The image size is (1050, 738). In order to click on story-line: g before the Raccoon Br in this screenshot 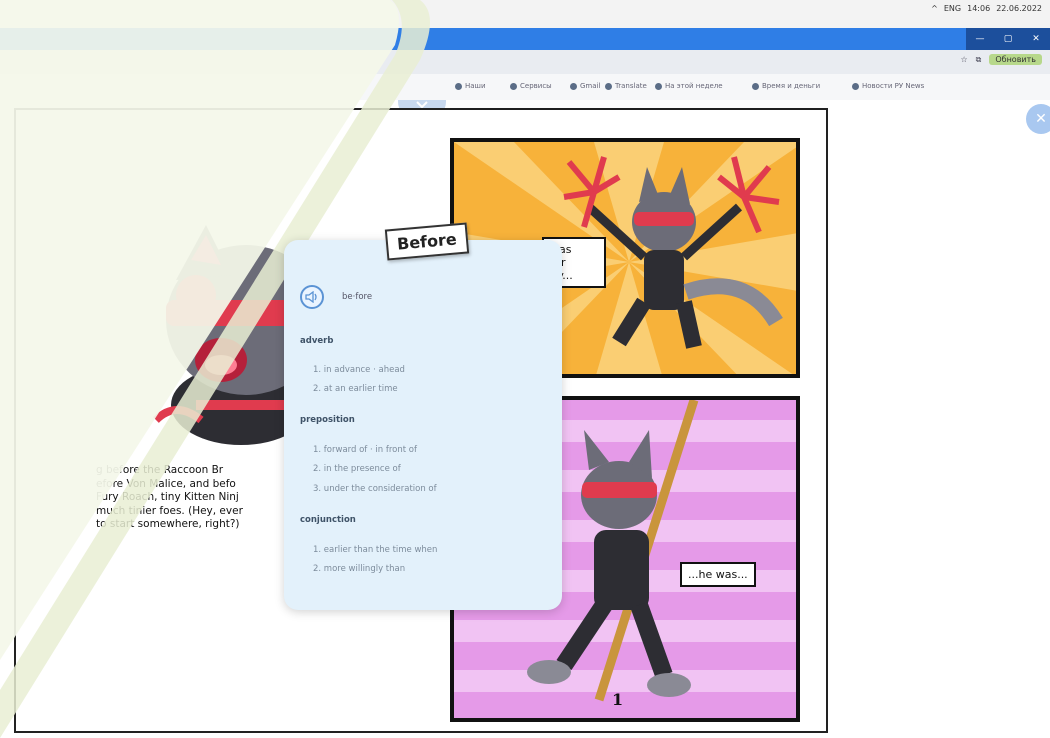, I will do `click(160, 470)`.